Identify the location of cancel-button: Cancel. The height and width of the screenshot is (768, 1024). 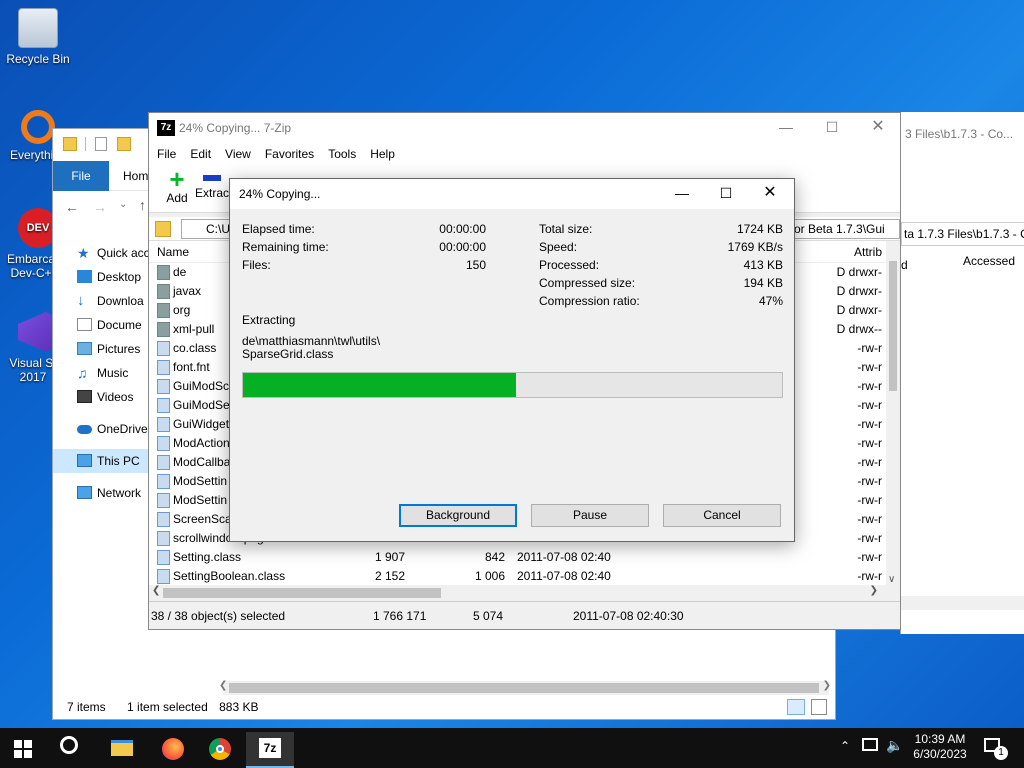
(722, 515).